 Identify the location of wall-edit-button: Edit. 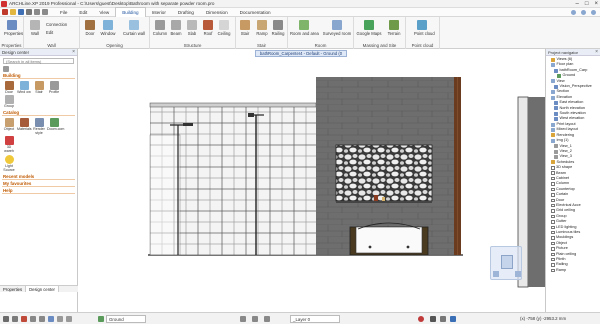
(56, 32).